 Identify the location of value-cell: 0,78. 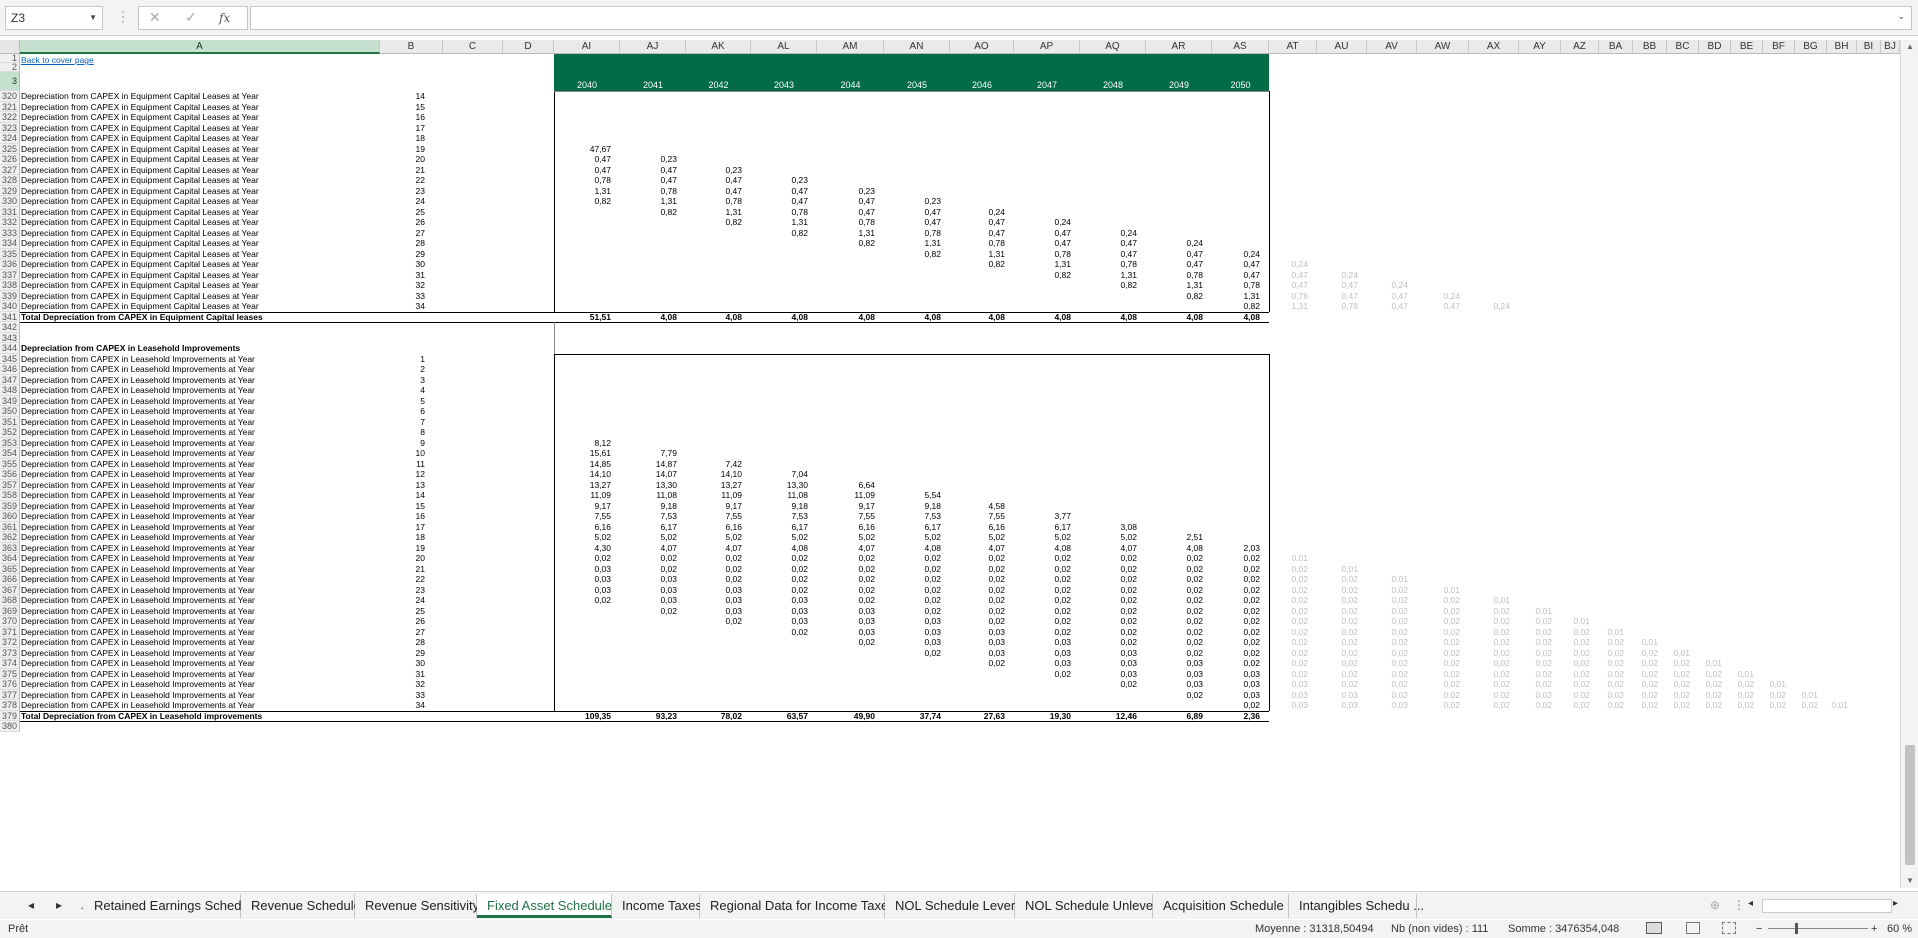
(714, 201).